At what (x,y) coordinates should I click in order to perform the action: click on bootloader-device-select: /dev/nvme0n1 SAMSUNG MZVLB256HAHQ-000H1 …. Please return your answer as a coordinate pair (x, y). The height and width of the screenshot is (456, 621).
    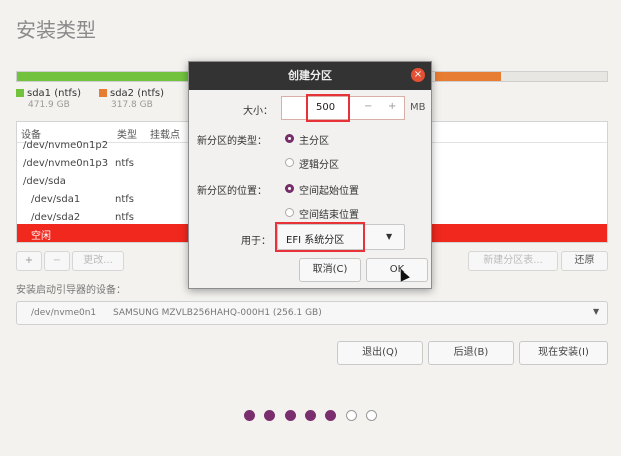
    Looking at the image, I should click on (312, 313).